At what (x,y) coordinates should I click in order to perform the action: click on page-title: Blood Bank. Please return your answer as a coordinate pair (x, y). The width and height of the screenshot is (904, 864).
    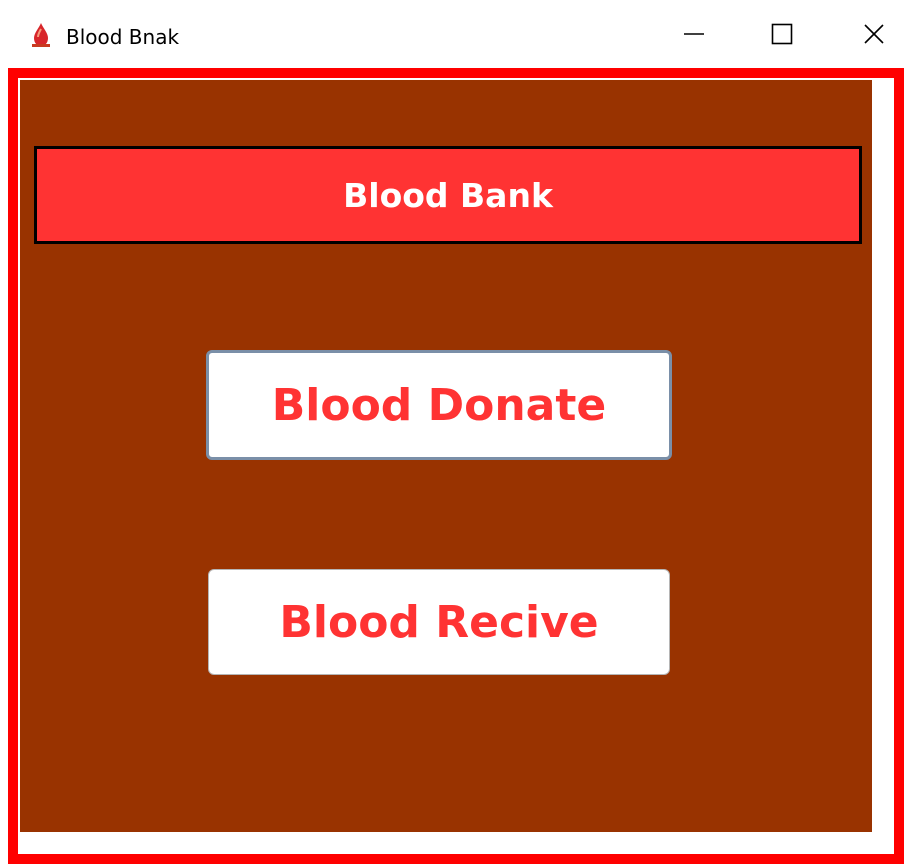
    Looking at the image, I should click on (448, 195).